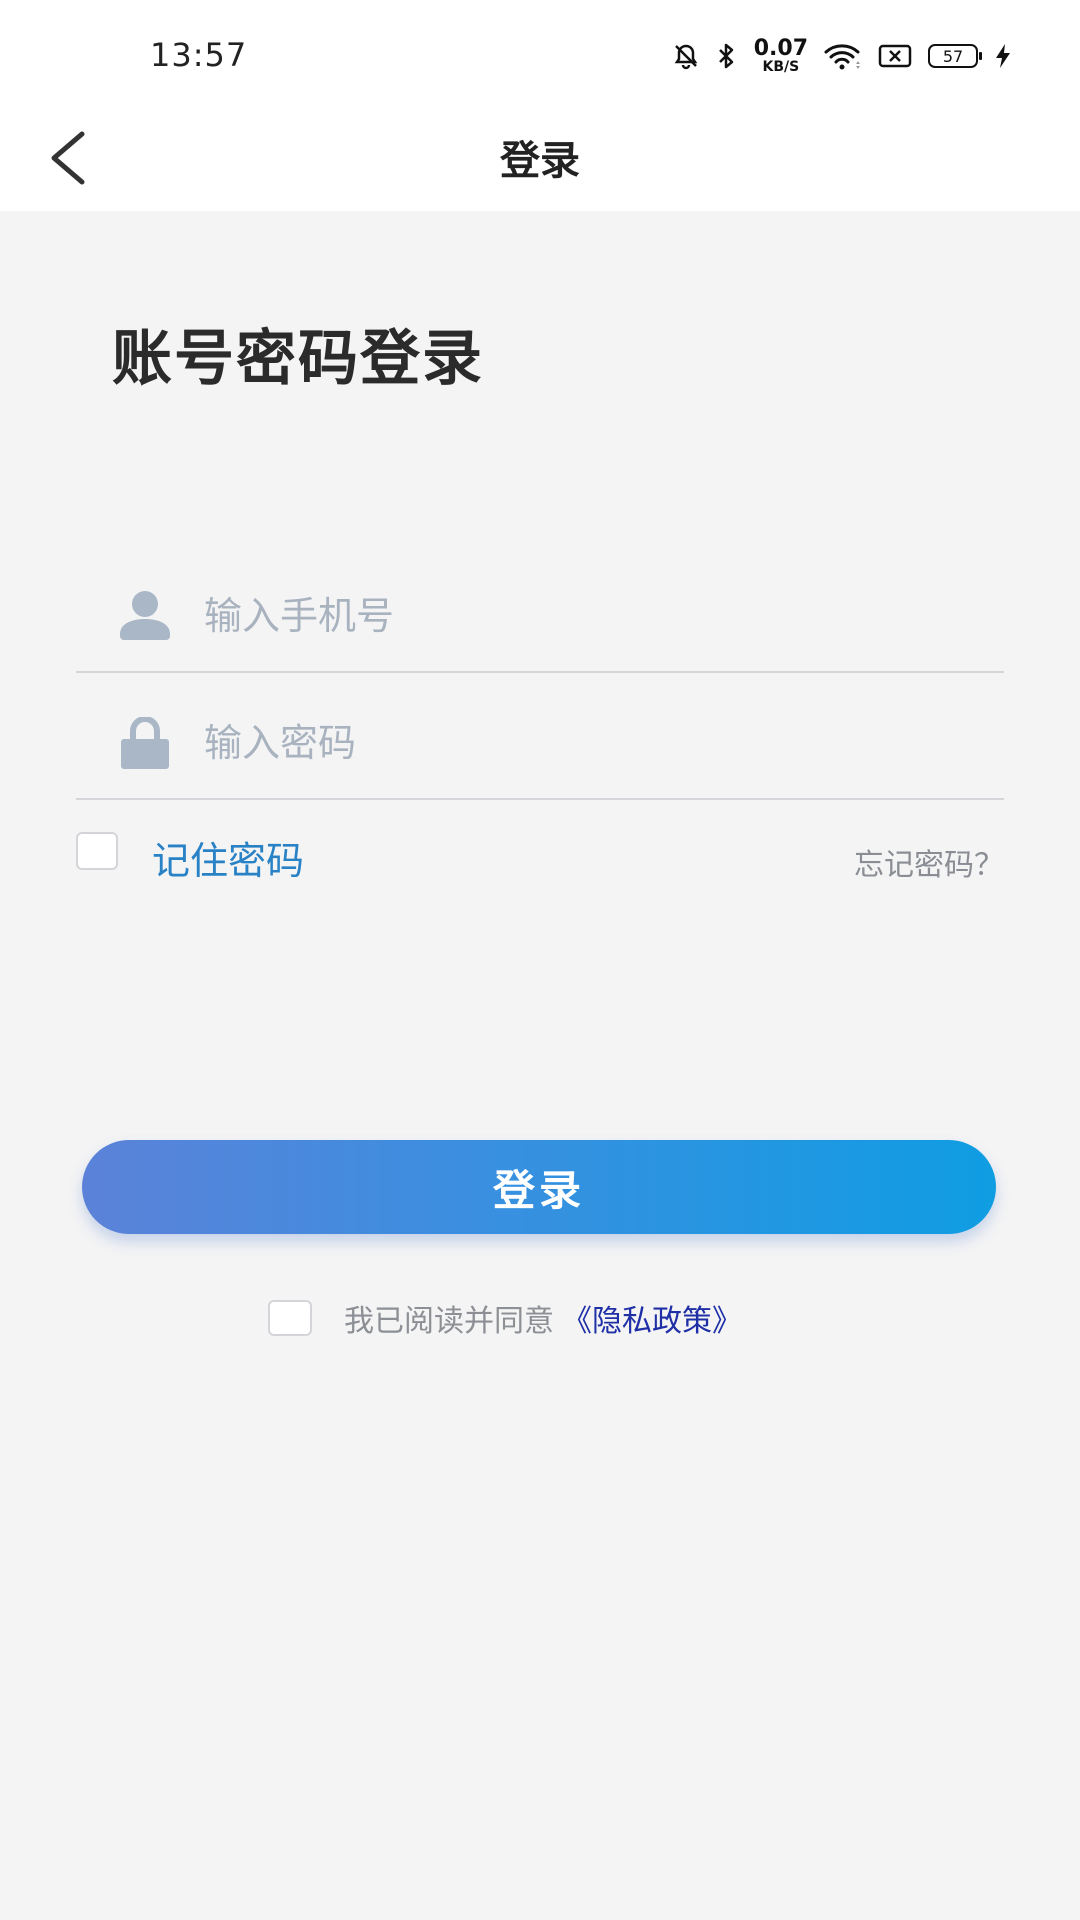 Image resolution: width=1080 pixels, height=1920 pixels. I want to click on phone-field-row, so click(540, 613).